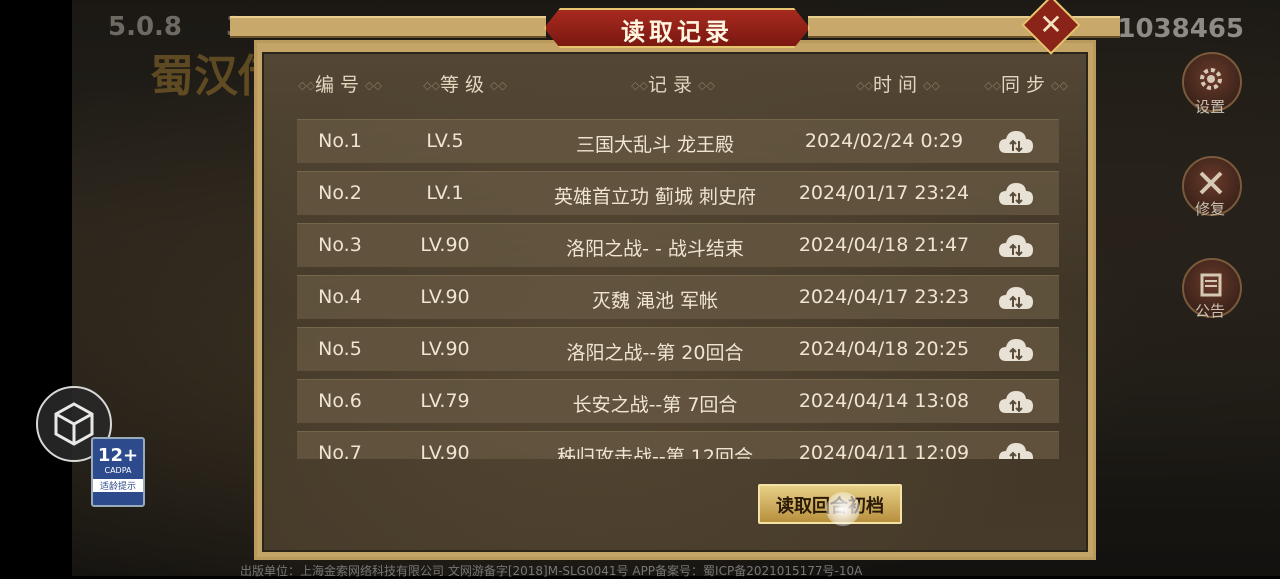 The image size is (1280, 579). I want to click on record-row: No.4 LV.90 灭魏 渑池 军帐 2024/04/17 23:23, so click(678, 297).